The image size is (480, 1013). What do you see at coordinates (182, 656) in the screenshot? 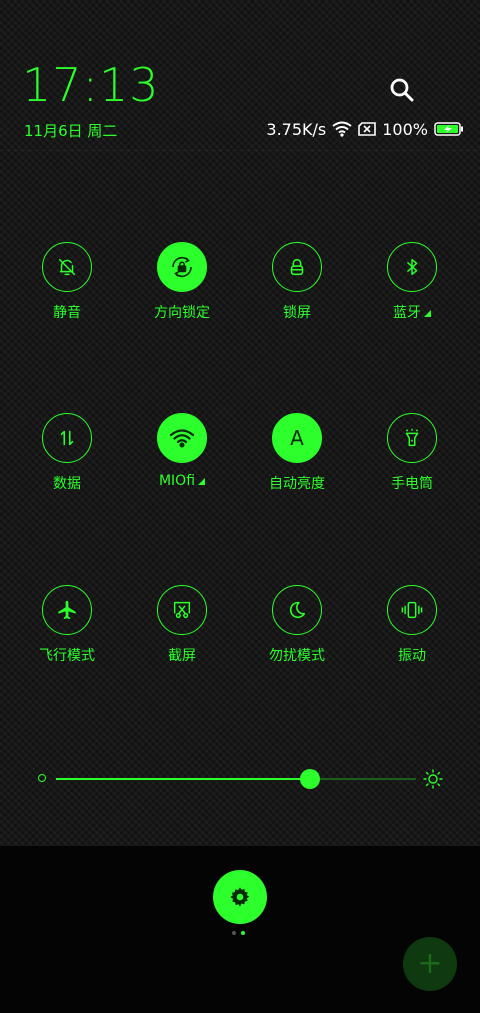
I see `tile-label: 截屏` at bounding box center [182, 656].